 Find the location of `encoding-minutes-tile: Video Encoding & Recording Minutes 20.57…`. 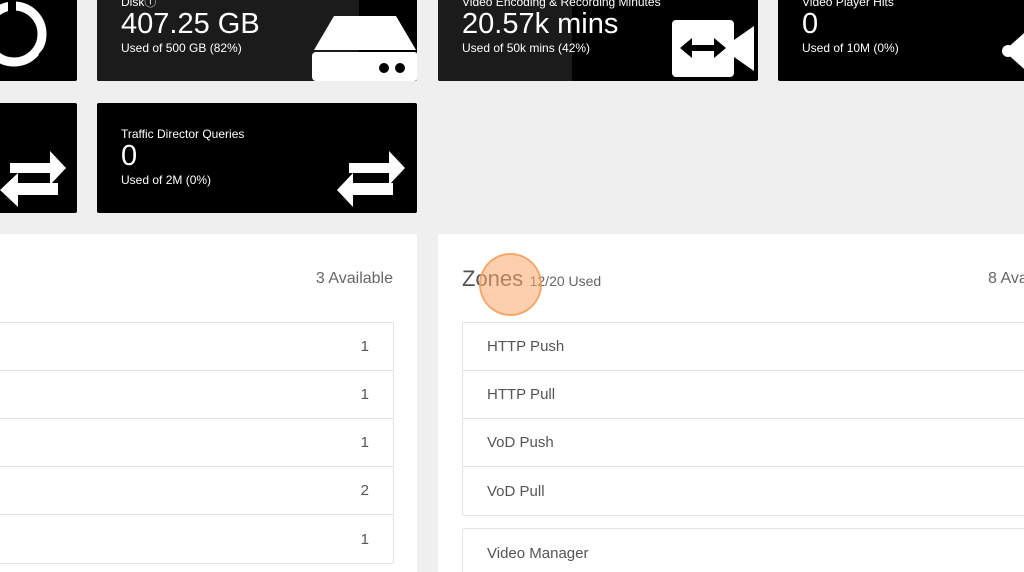

encoding-minutes-tile: Video Encoding & Recording Minutes 20.57… is located at coordinates (598, 40).